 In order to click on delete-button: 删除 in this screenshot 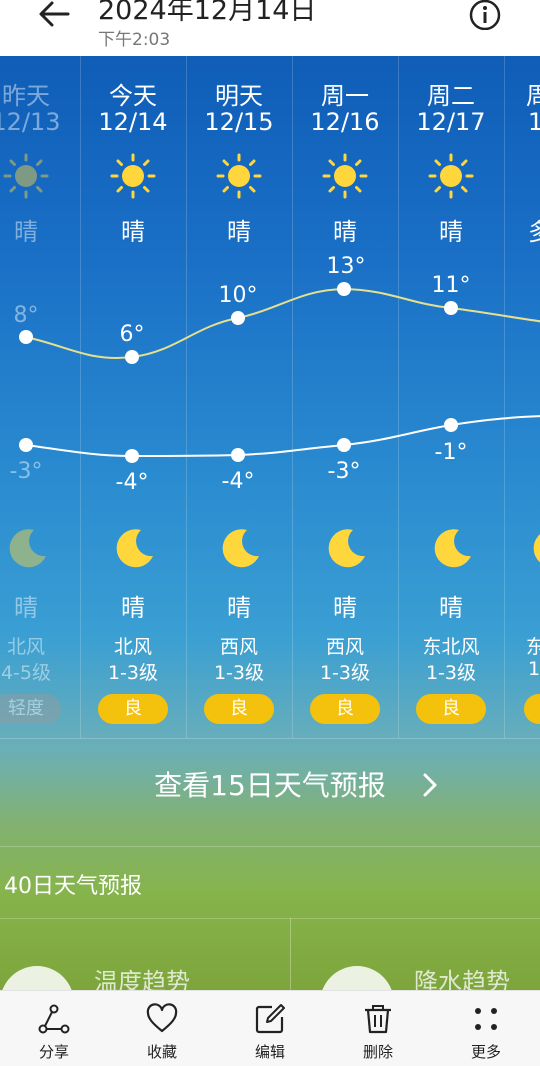, I will do `click(378, 1028)`.